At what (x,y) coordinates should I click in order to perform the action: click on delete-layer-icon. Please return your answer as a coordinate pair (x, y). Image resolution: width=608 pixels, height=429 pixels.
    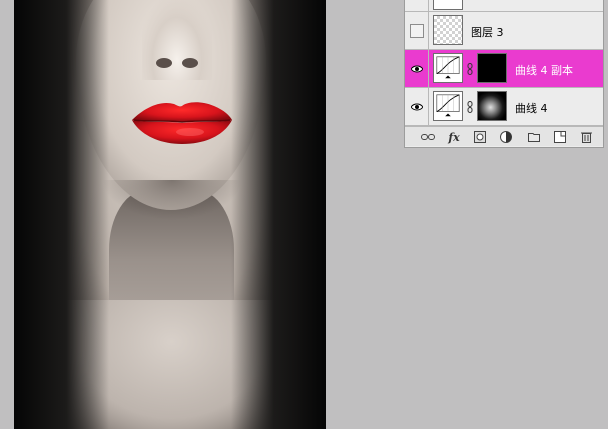
    Looking at the image, I should click on (586, 137).